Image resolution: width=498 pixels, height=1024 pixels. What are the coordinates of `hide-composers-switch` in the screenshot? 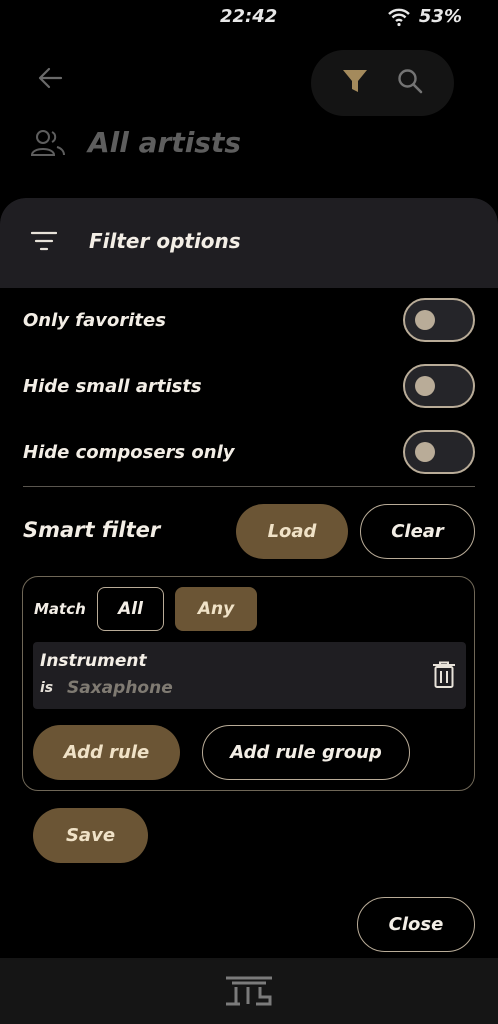 It's located at (439, 452).